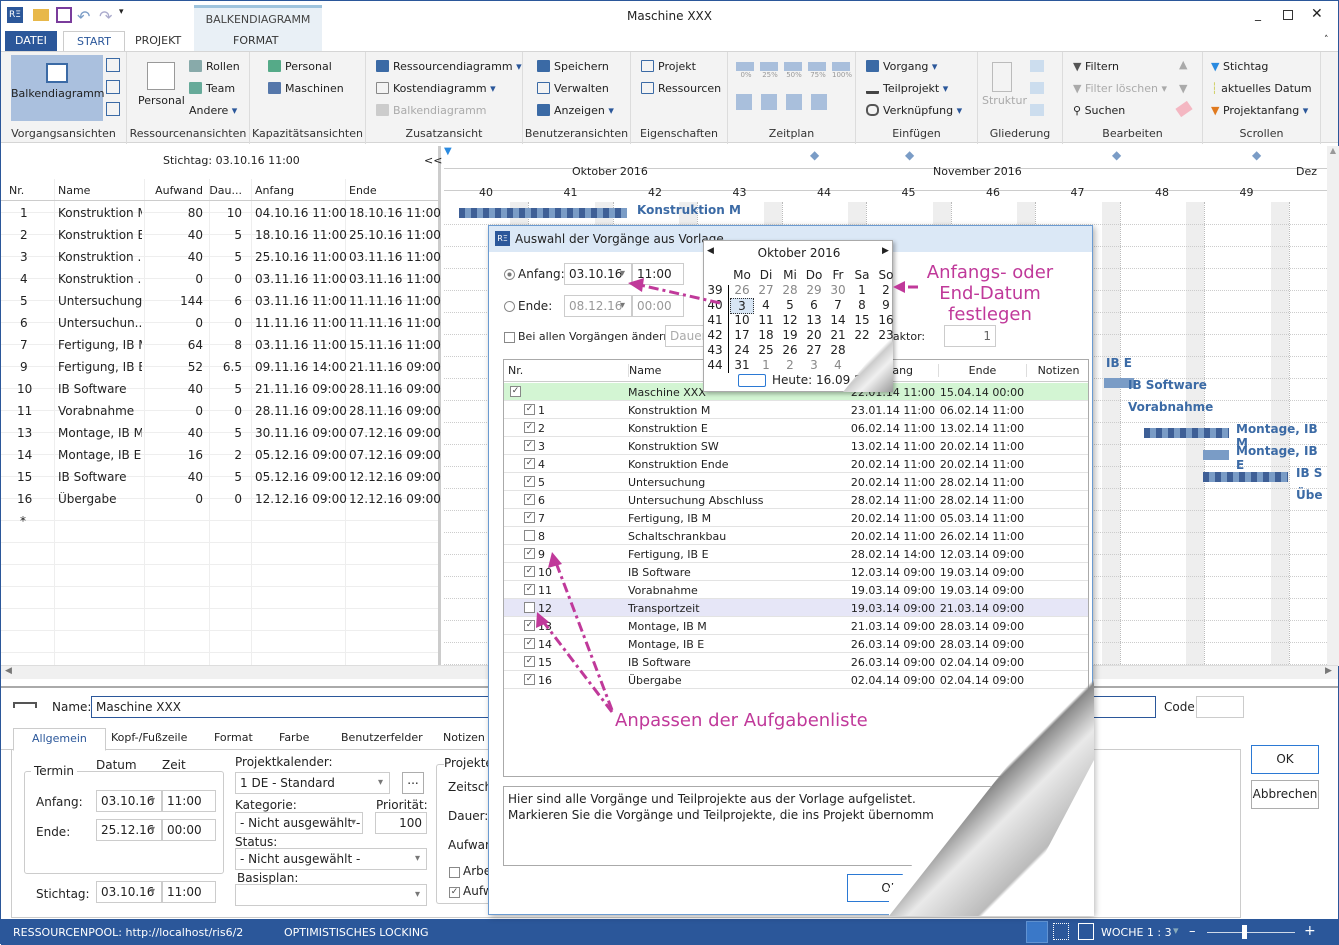 Image resolution: width=1339 pixels, height=945 pixels. I want to click on grid-cell: 16, so click(195, 455).